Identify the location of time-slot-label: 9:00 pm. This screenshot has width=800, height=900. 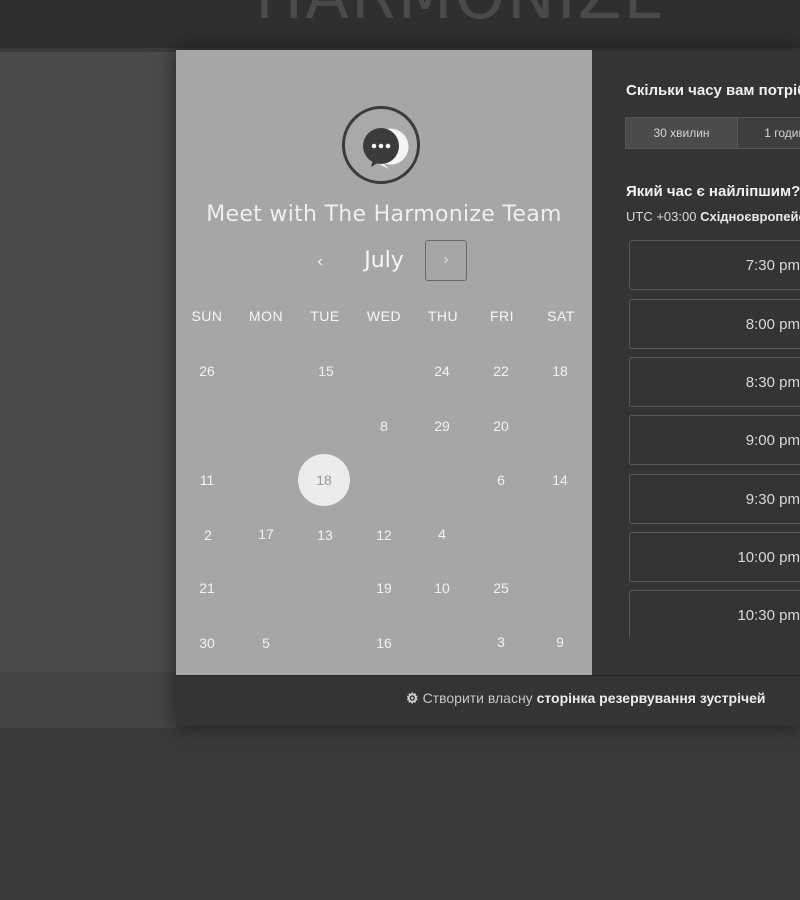
(772, 440).